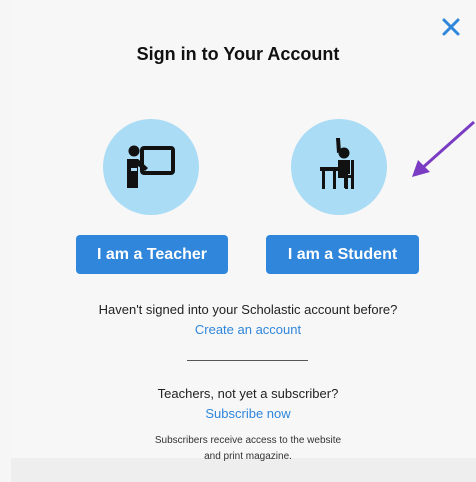 The height and width of the screenshot is (482, 476). What do you see at coordinates (238, 329) in the screenshot?
I see `create-account-link: Create an account` at bounding box center [238, 329].